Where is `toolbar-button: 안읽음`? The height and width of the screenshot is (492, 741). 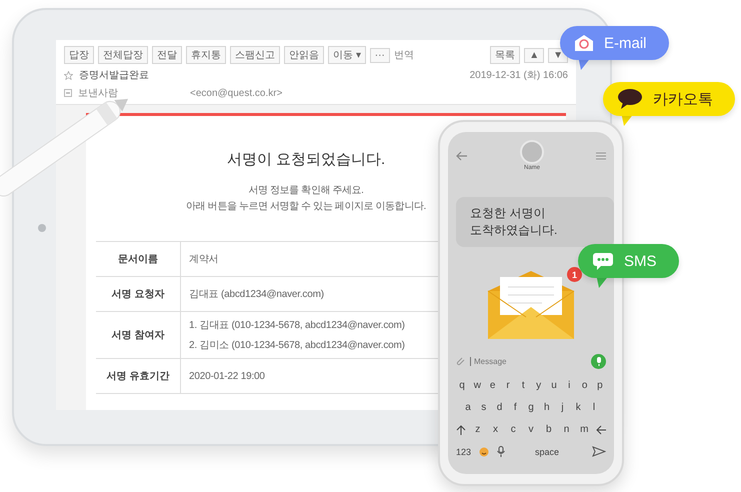
toolbar-button: 안읽음 is located at coordinates (304, 55).